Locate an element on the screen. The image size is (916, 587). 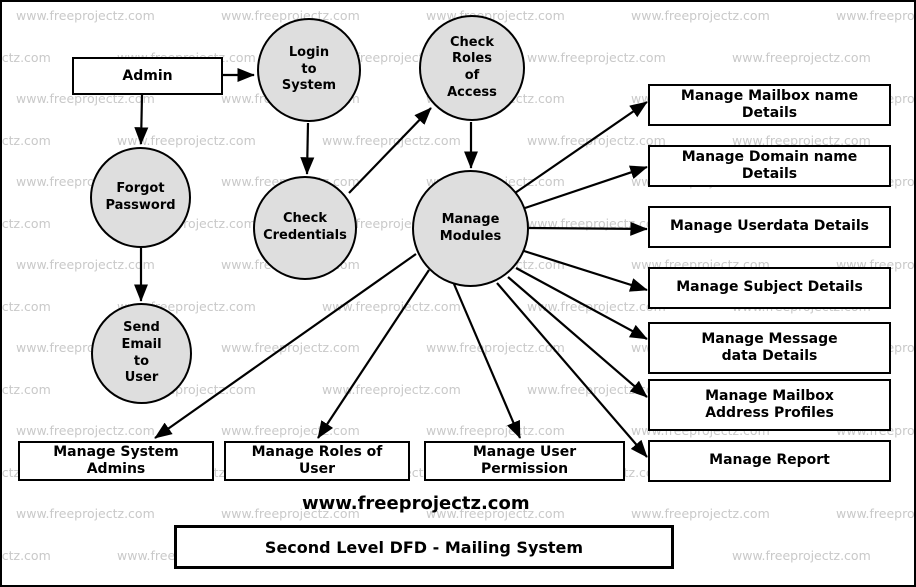
brand-text: www.freeprojectz.com is located at coordinates (416, 503).